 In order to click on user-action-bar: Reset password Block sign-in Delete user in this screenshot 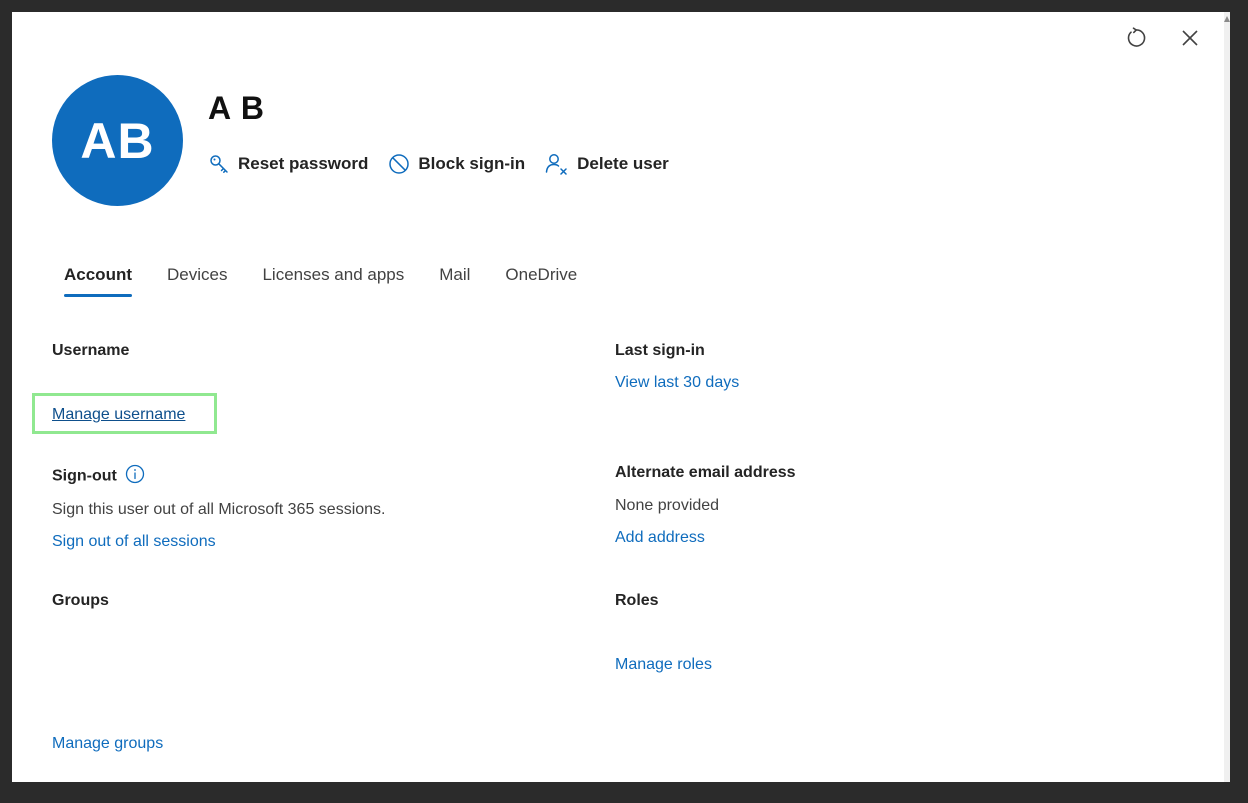, I will do `click(438, 164)`.